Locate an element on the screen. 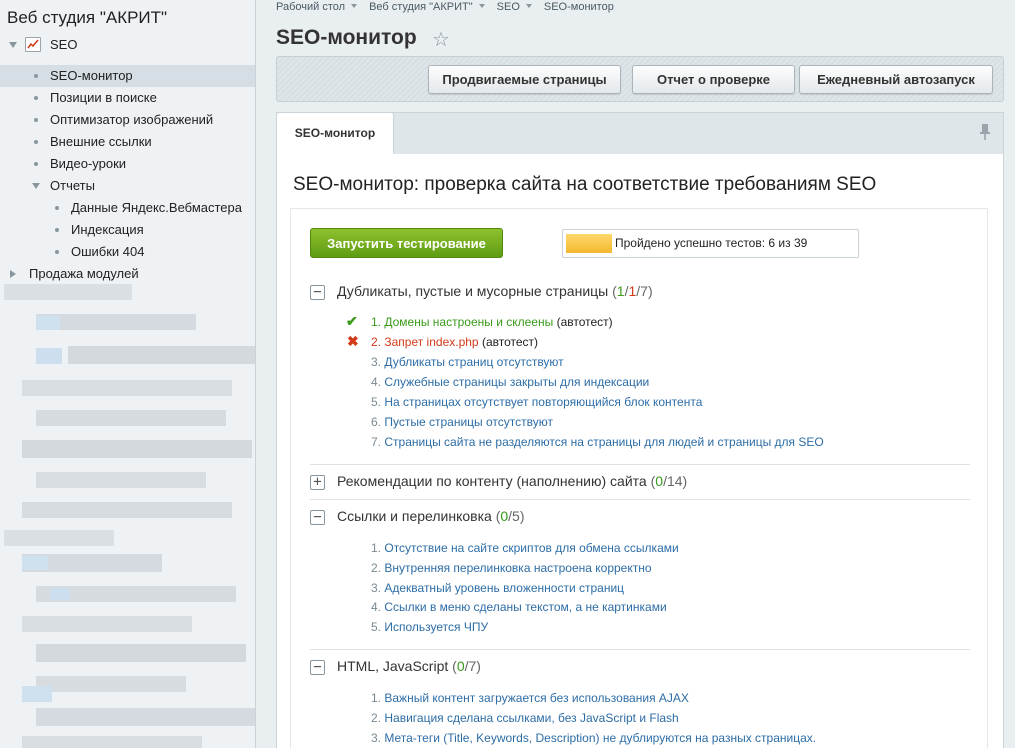  sidebar-item-errors-404: Ошибки 404 is located at coordinates (127, 252).